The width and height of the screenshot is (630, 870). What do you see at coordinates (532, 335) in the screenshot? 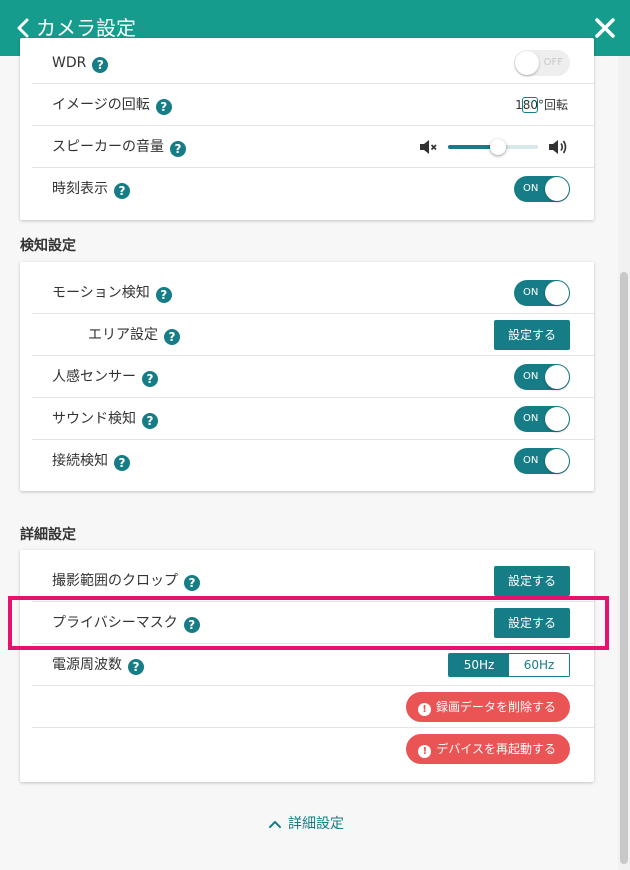
I see `area-setting-button: 設定する` at bounding box center [532, 335].